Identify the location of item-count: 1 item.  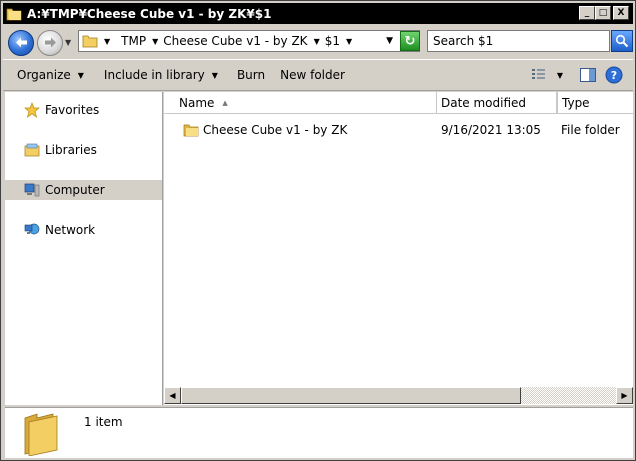
(103, 422).